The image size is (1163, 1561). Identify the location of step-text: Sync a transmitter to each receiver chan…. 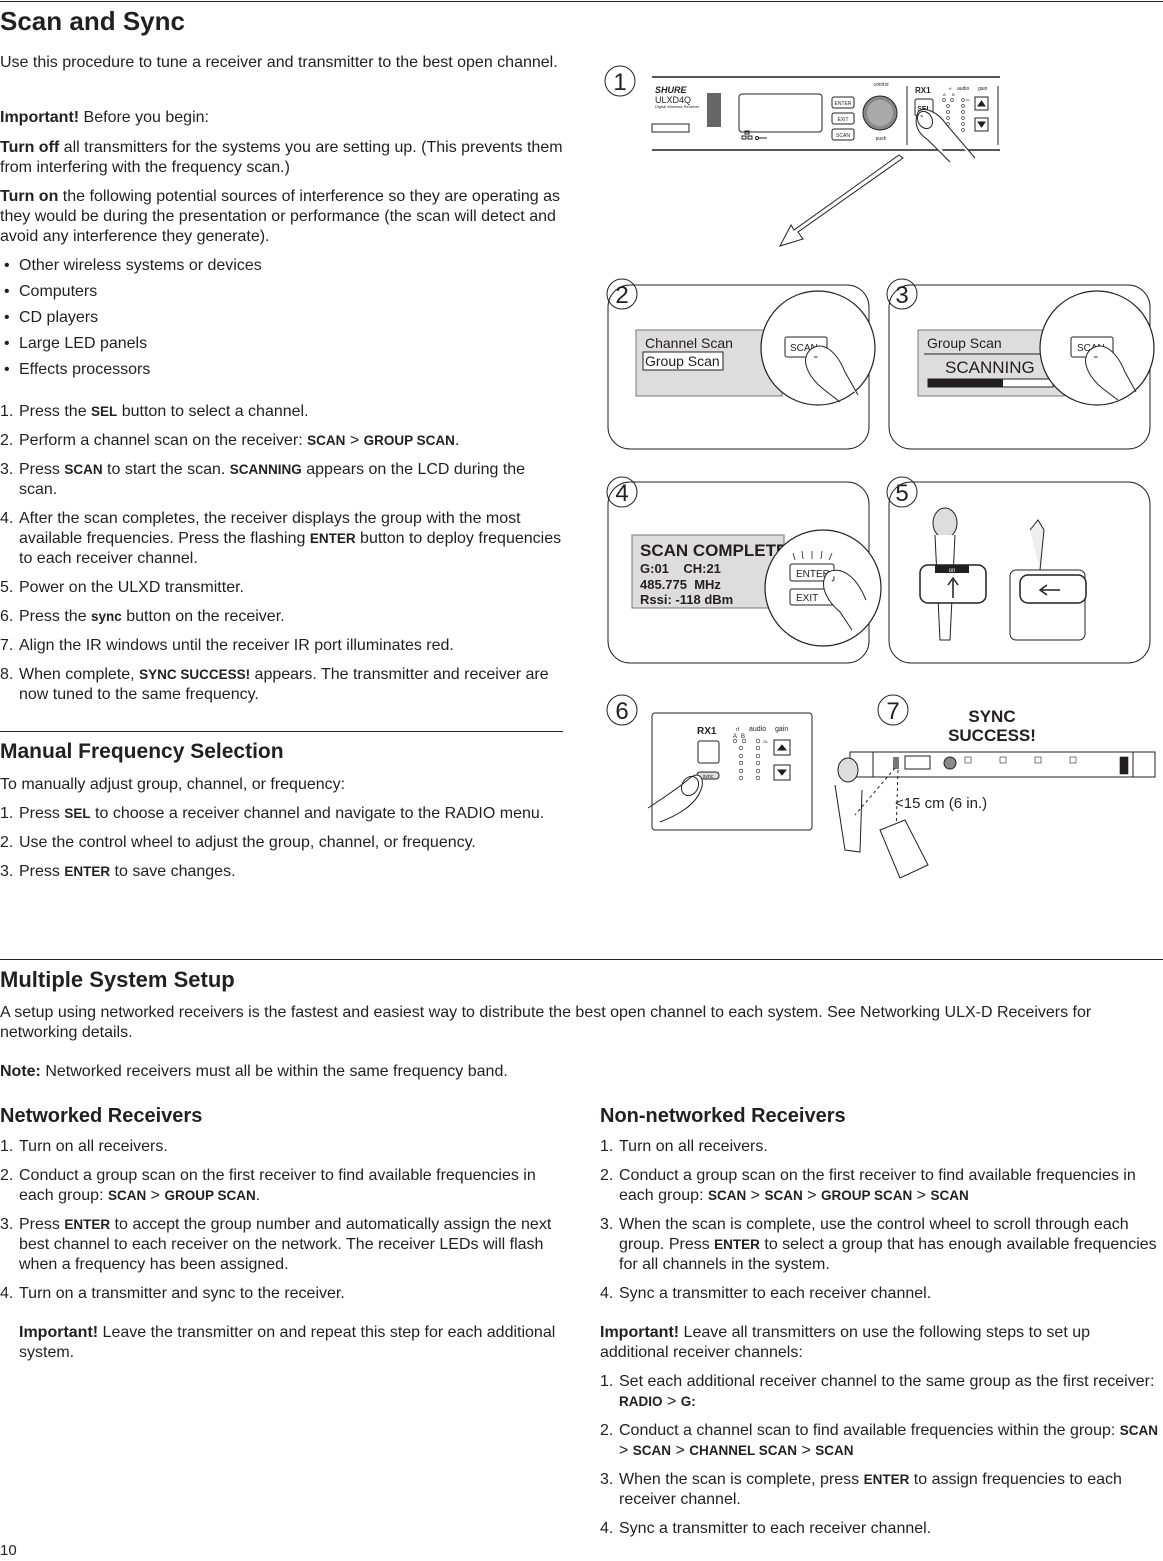
(775, 1293).